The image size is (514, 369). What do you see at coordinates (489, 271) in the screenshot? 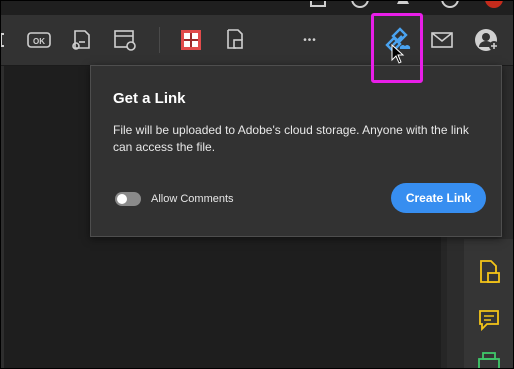
I see `file-note-icon` at bounding box center [489, 271].